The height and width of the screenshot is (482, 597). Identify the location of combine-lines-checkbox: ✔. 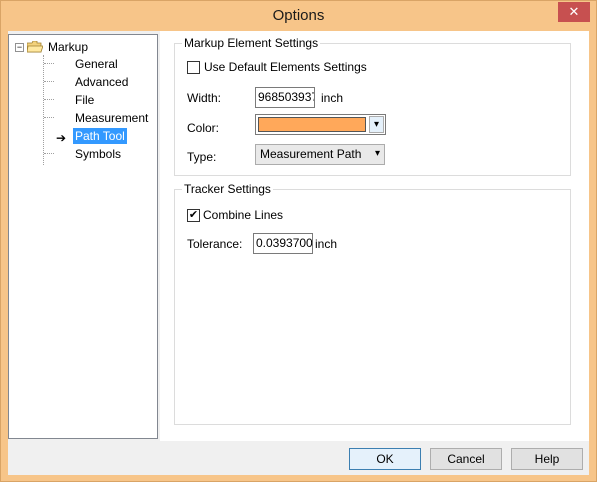
(193, 215).